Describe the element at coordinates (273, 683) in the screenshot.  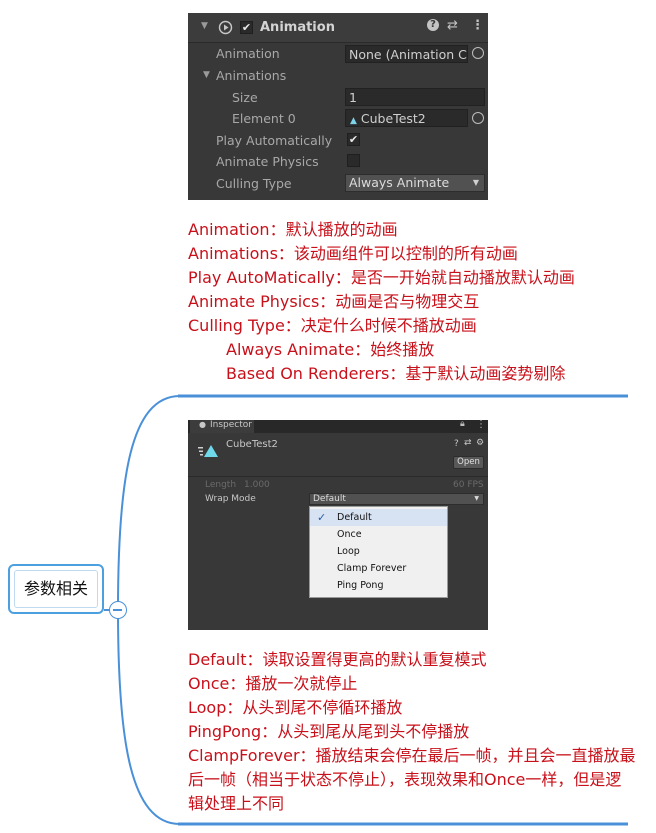
I see `note-once: Once：播放一次就停止` at that location.